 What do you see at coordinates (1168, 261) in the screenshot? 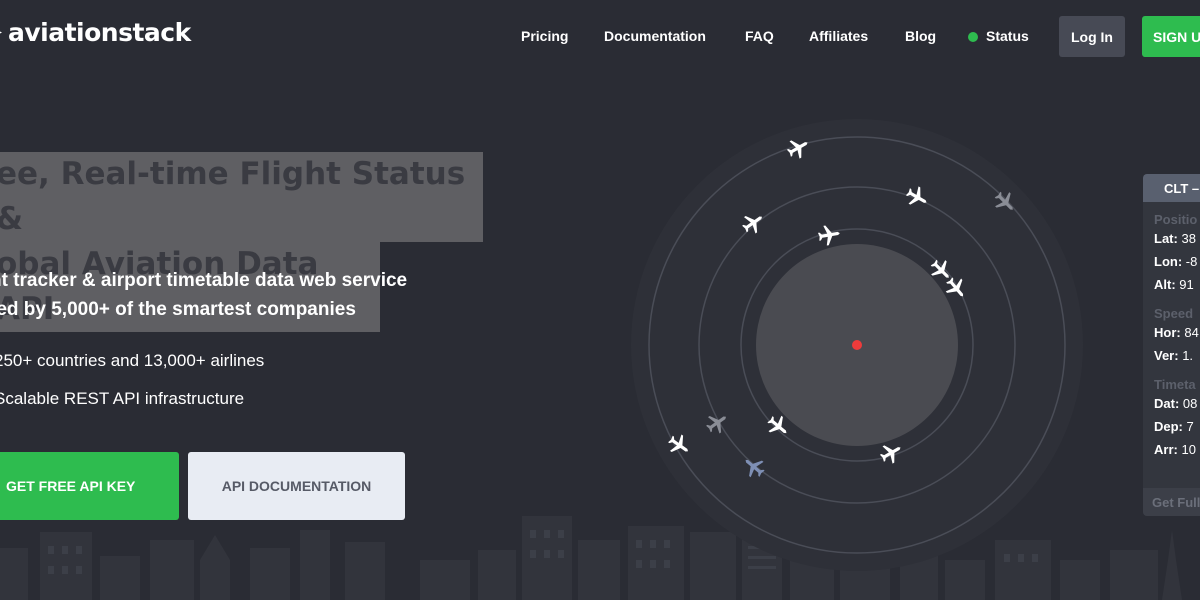
I see `longitude-label: Lon:` at bounding box center [1168, 261].